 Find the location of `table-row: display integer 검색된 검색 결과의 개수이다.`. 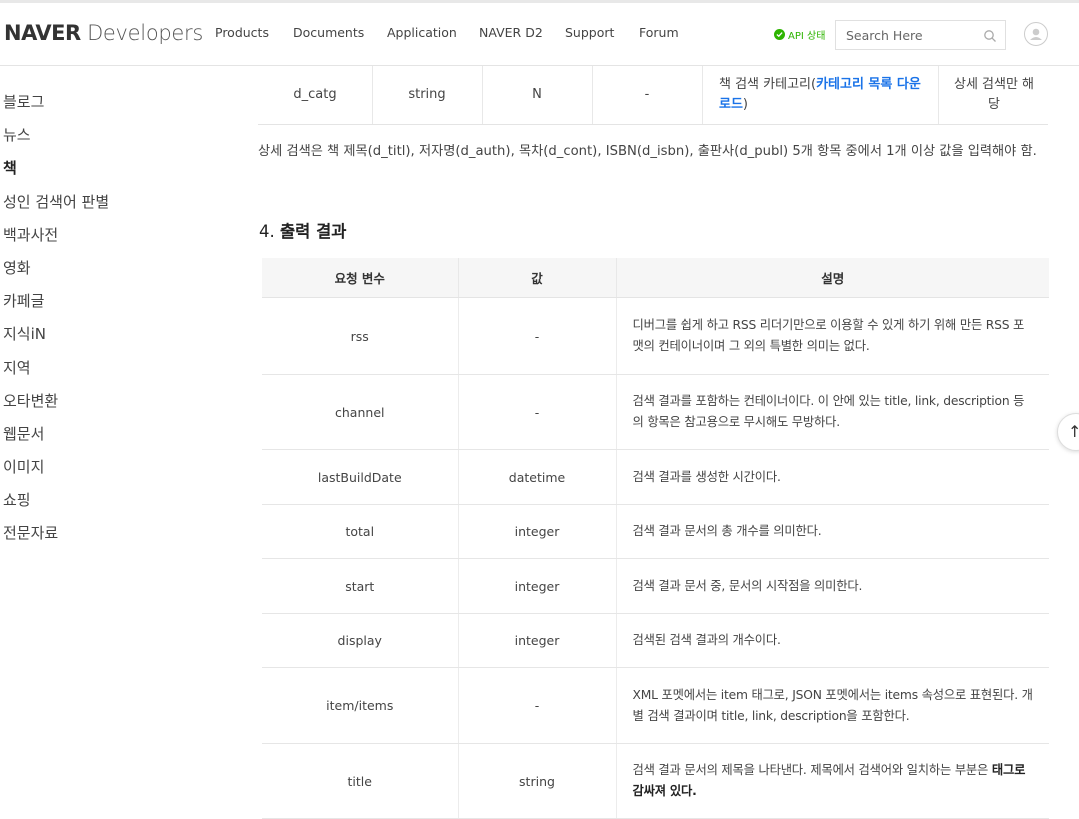

table-row: display integer 검색된 검색 결과의 개수이다. is located at coordinates (655, 640).